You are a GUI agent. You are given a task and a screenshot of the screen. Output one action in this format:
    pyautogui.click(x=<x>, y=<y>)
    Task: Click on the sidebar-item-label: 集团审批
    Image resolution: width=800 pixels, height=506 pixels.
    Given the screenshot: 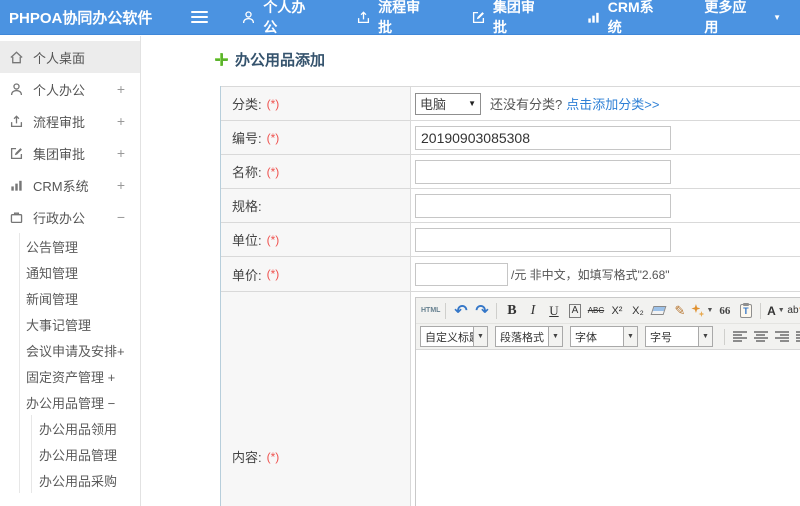 What is the action you would take?
    pyautogui.click(x=59, y=154)
    